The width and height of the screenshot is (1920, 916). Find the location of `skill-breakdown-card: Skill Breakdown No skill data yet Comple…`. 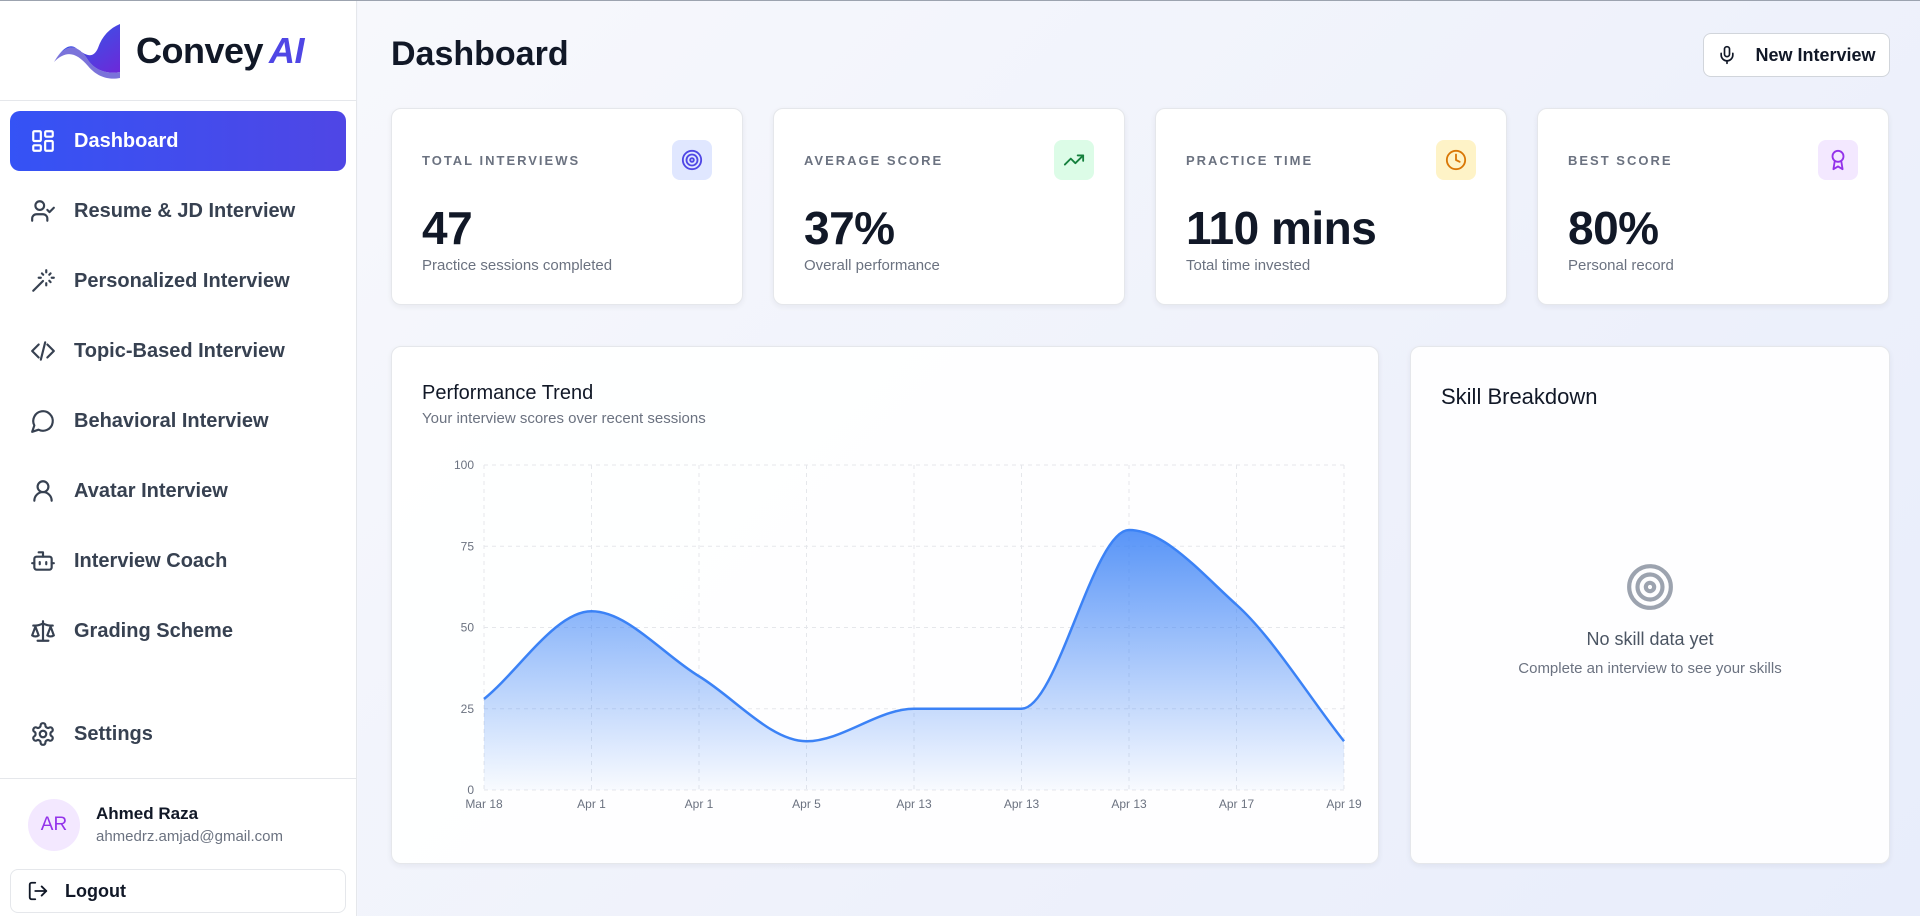

skill-breakdown-card: Skill Breakdown No skill data yet Comple… is located at coordinates (1650, 605).